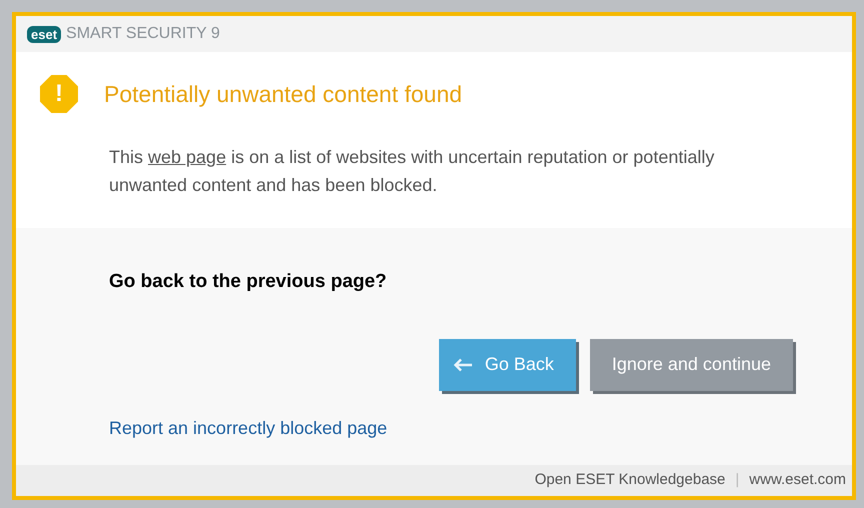 The image size is (864, 508). Describe the element at coordinates (630, 480) in the screenshot. I see `knowledgebase-link: Open ESET Knowledgebase` at that location.